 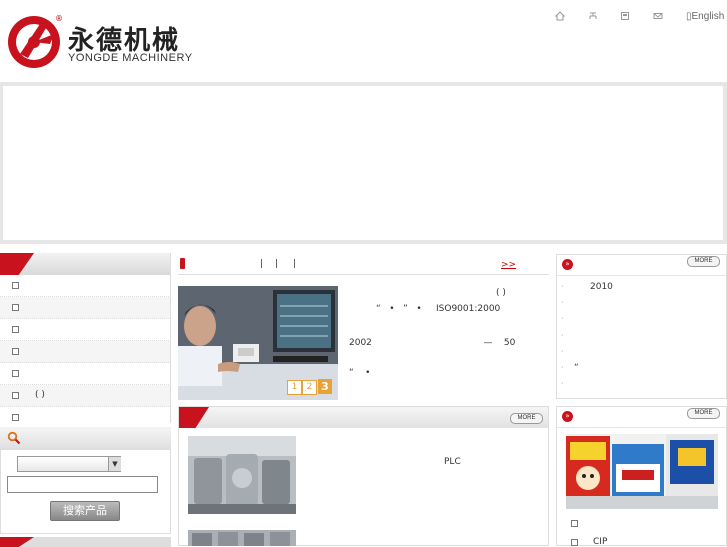 I want to click on slide-2-button: 2, so click(x=309, y=387).